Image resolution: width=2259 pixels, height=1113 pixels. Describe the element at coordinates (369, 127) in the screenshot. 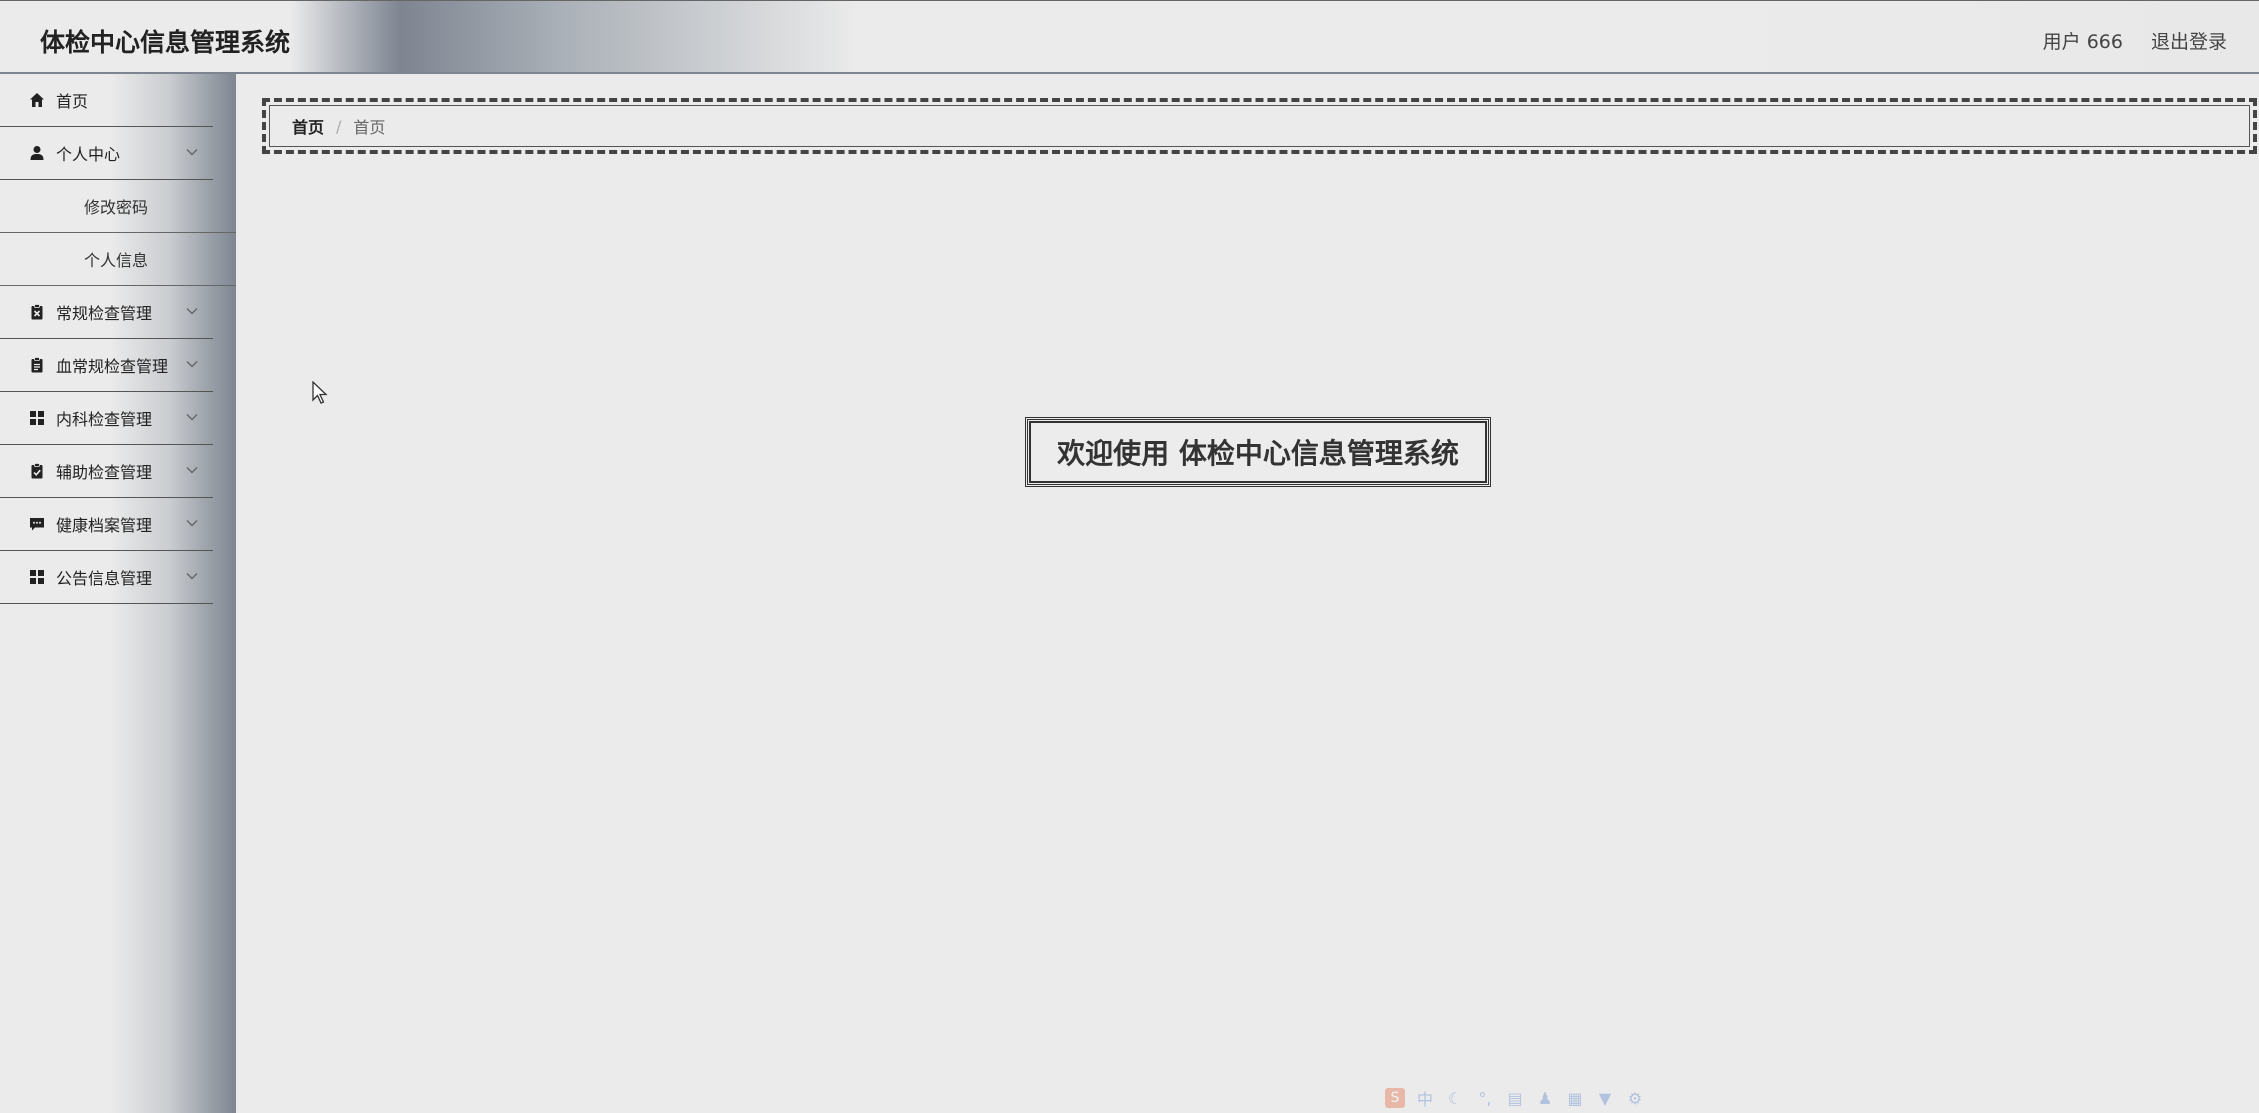

I see `breadcrumb-current: 首页` at that location.